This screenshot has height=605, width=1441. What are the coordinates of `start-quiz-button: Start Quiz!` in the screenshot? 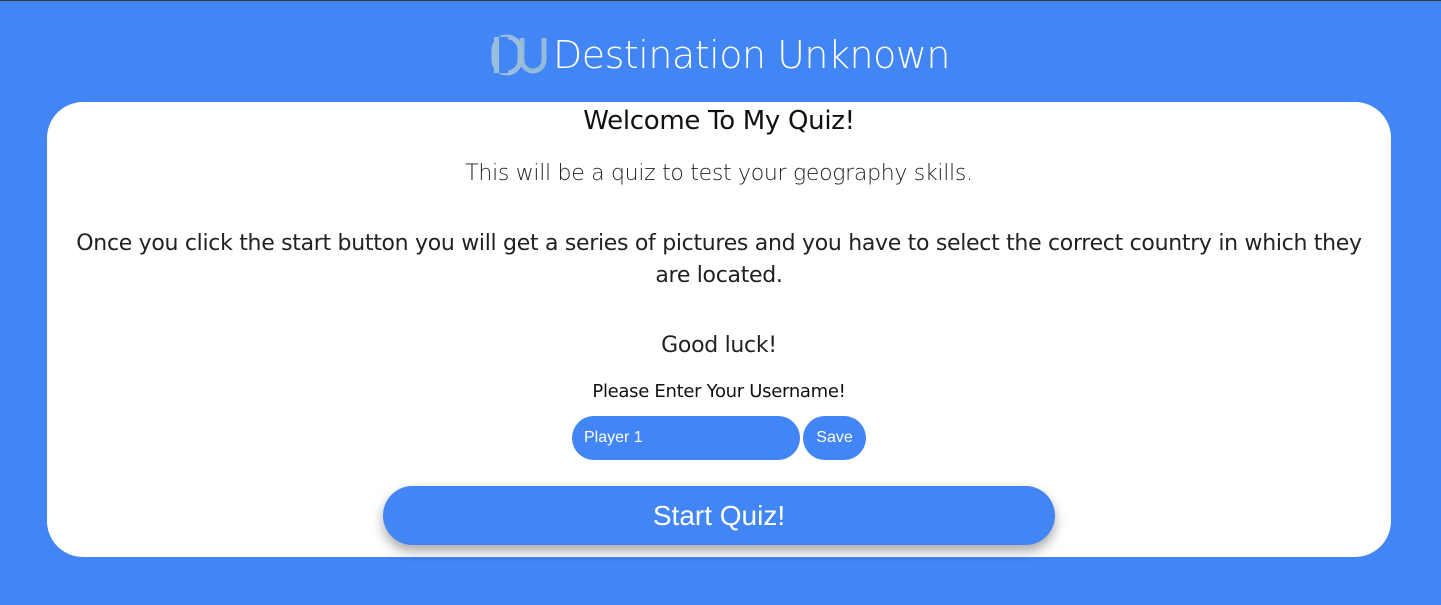 It's located at (719, 515).